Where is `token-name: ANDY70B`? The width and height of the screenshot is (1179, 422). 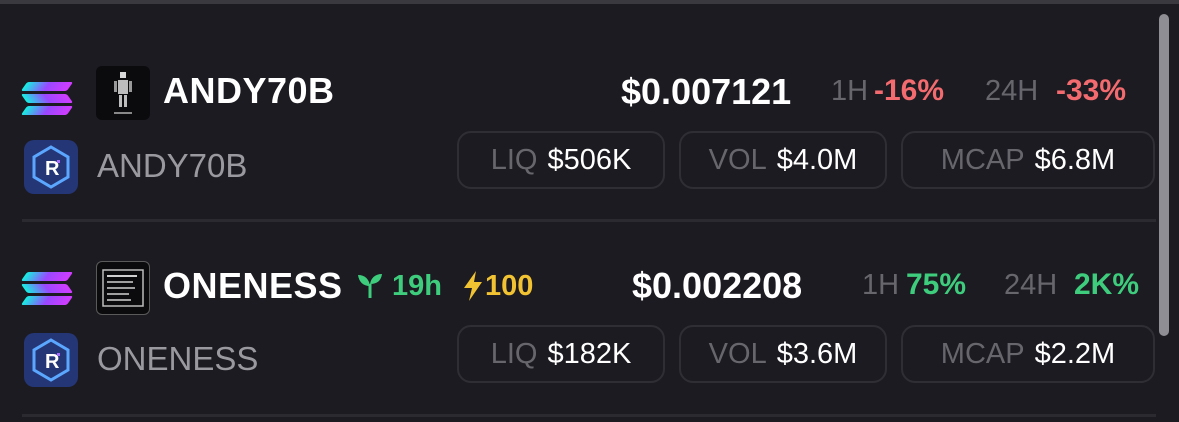
token-name: ANDY70B is located at coordinates (249, 91).